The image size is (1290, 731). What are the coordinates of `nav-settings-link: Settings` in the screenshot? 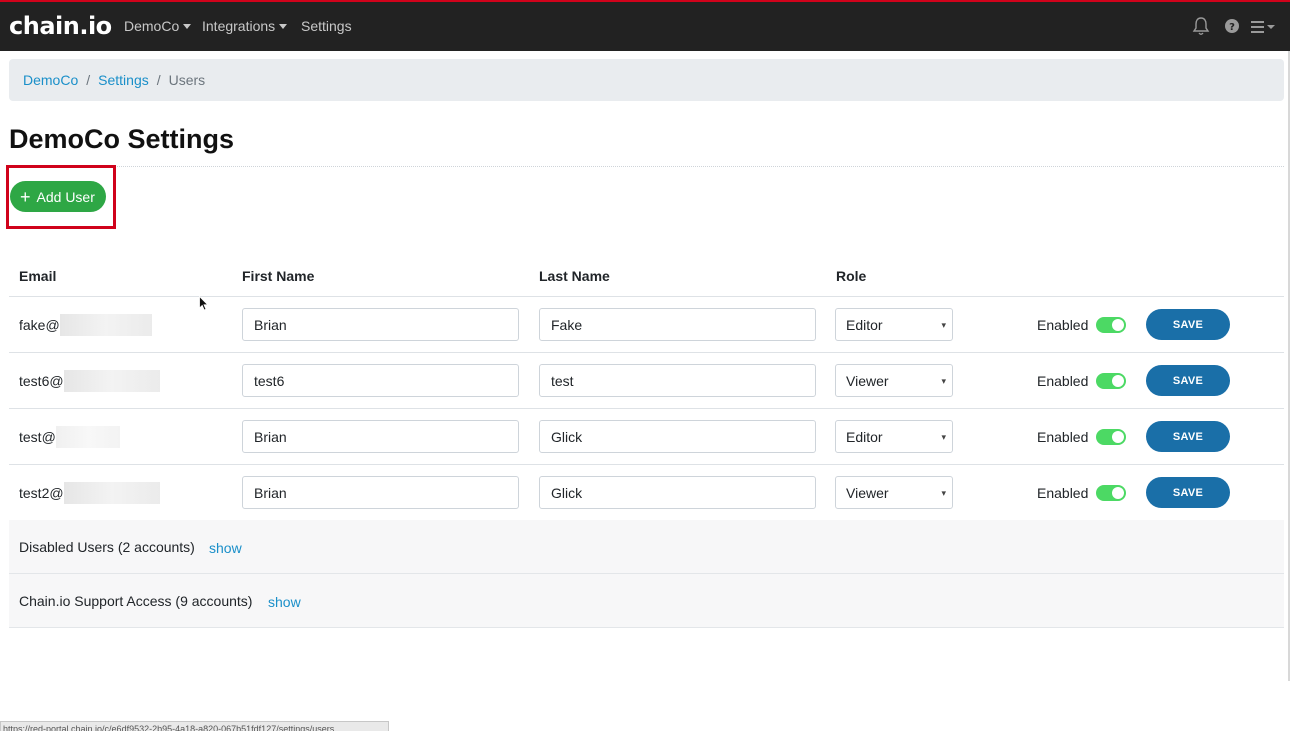 It's located at (326, 26).